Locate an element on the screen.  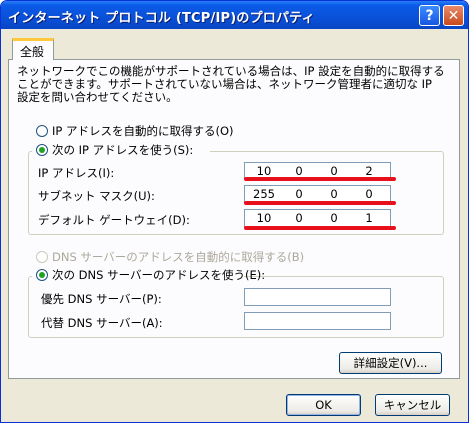
subnet-mask-octet-4: 0 is located at coordinates (369, 194).